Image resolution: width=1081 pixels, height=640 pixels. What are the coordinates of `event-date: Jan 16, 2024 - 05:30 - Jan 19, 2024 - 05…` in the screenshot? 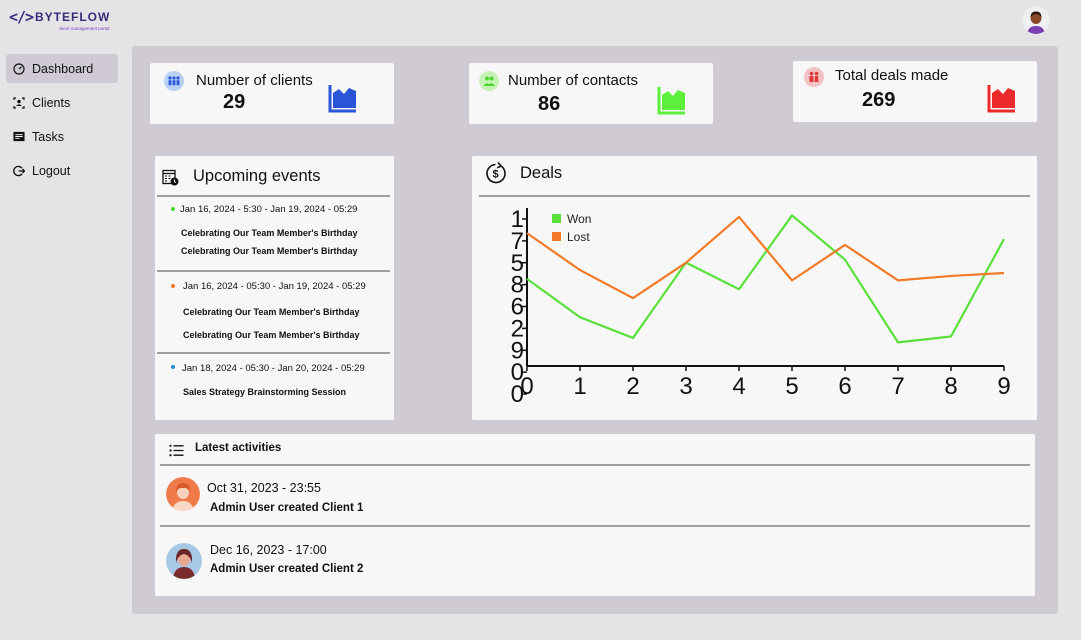 It's located at (274, 286).